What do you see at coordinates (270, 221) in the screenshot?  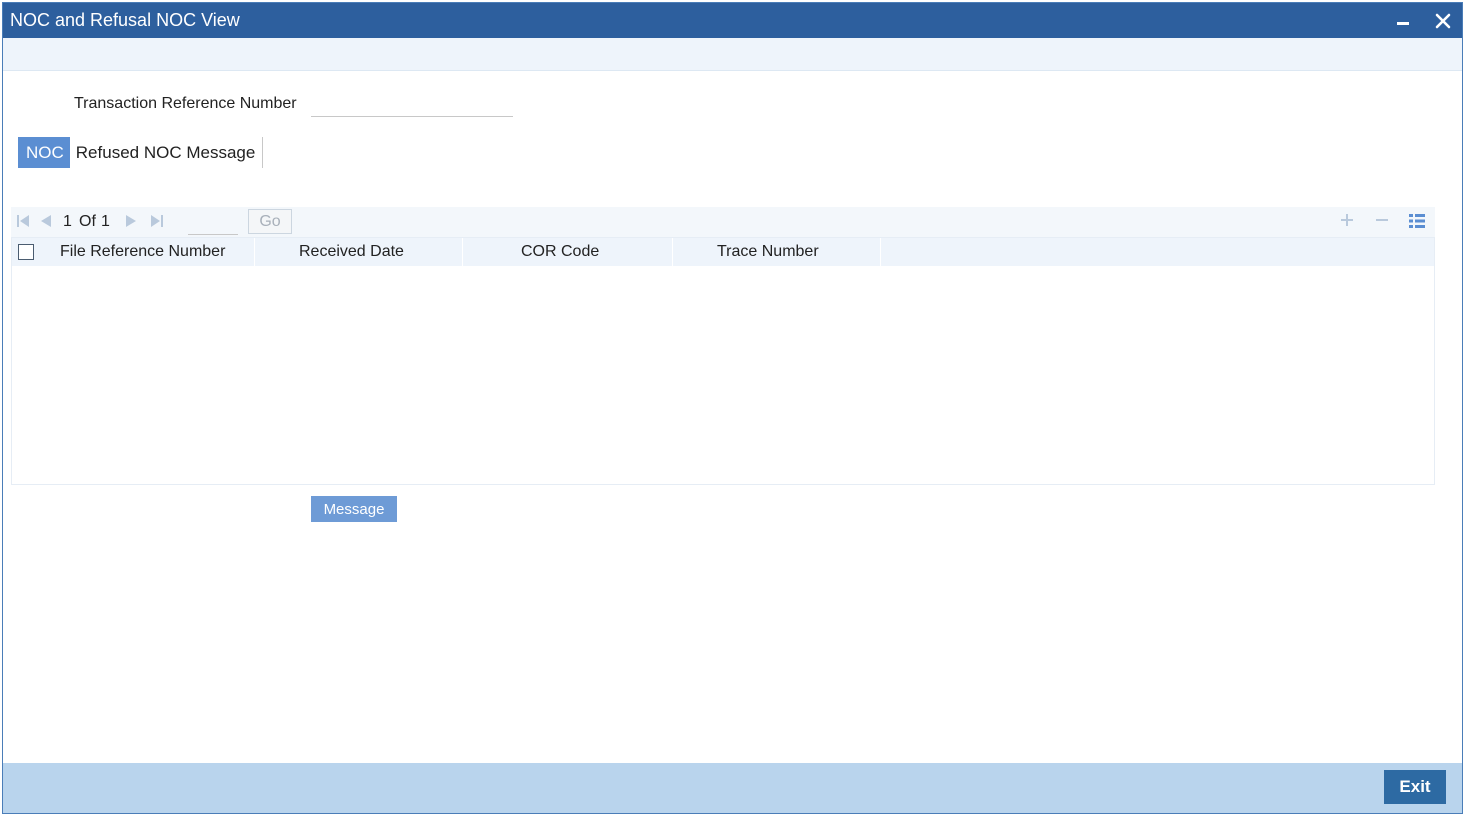 I see `go-button: Go` at bounding box center [270, 221].